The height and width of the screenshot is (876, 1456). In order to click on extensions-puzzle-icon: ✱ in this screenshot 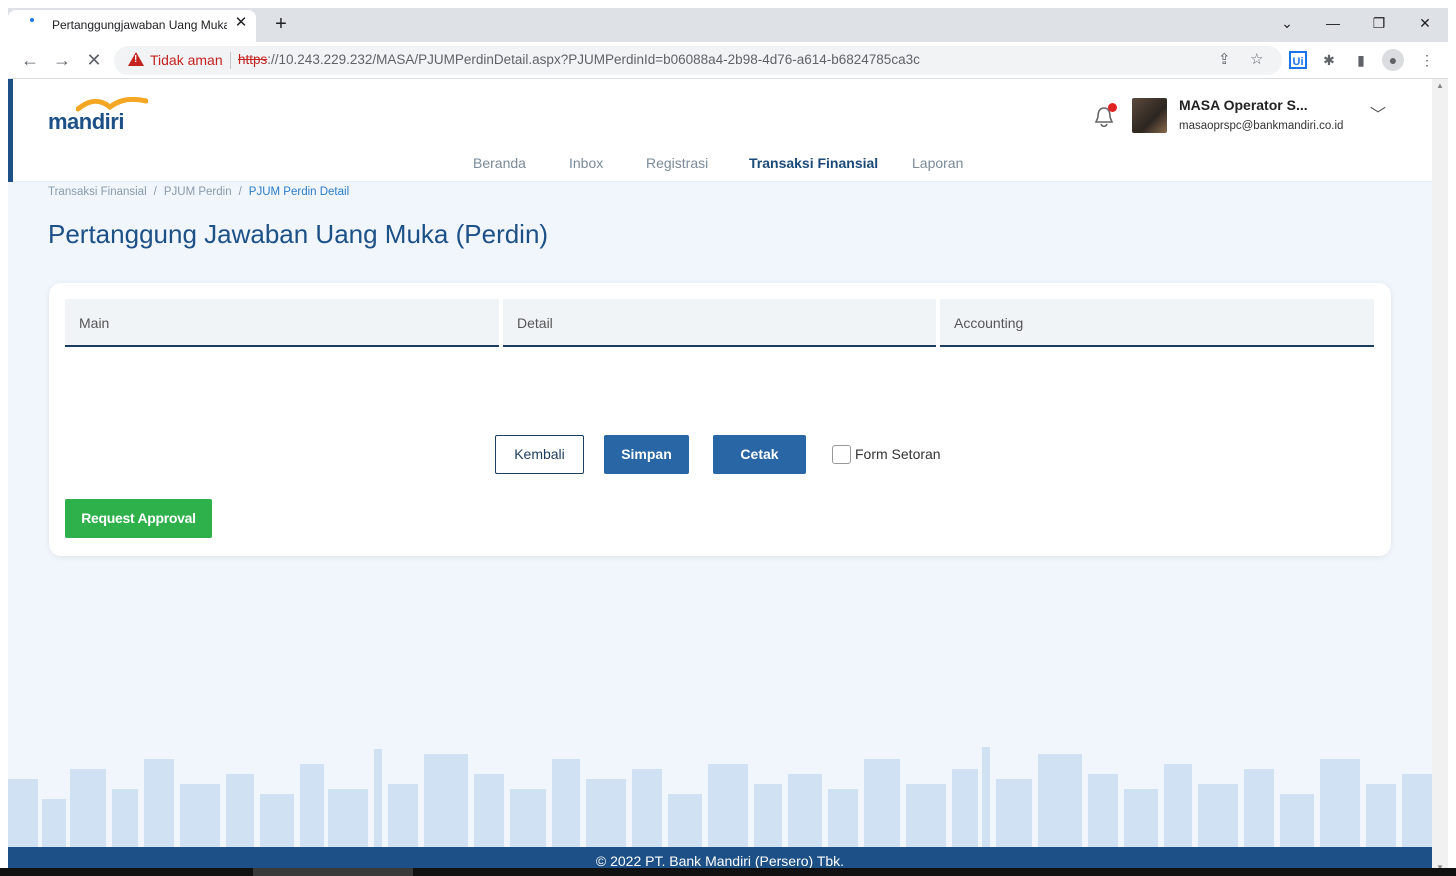, I will do `click(1329, 60)`.